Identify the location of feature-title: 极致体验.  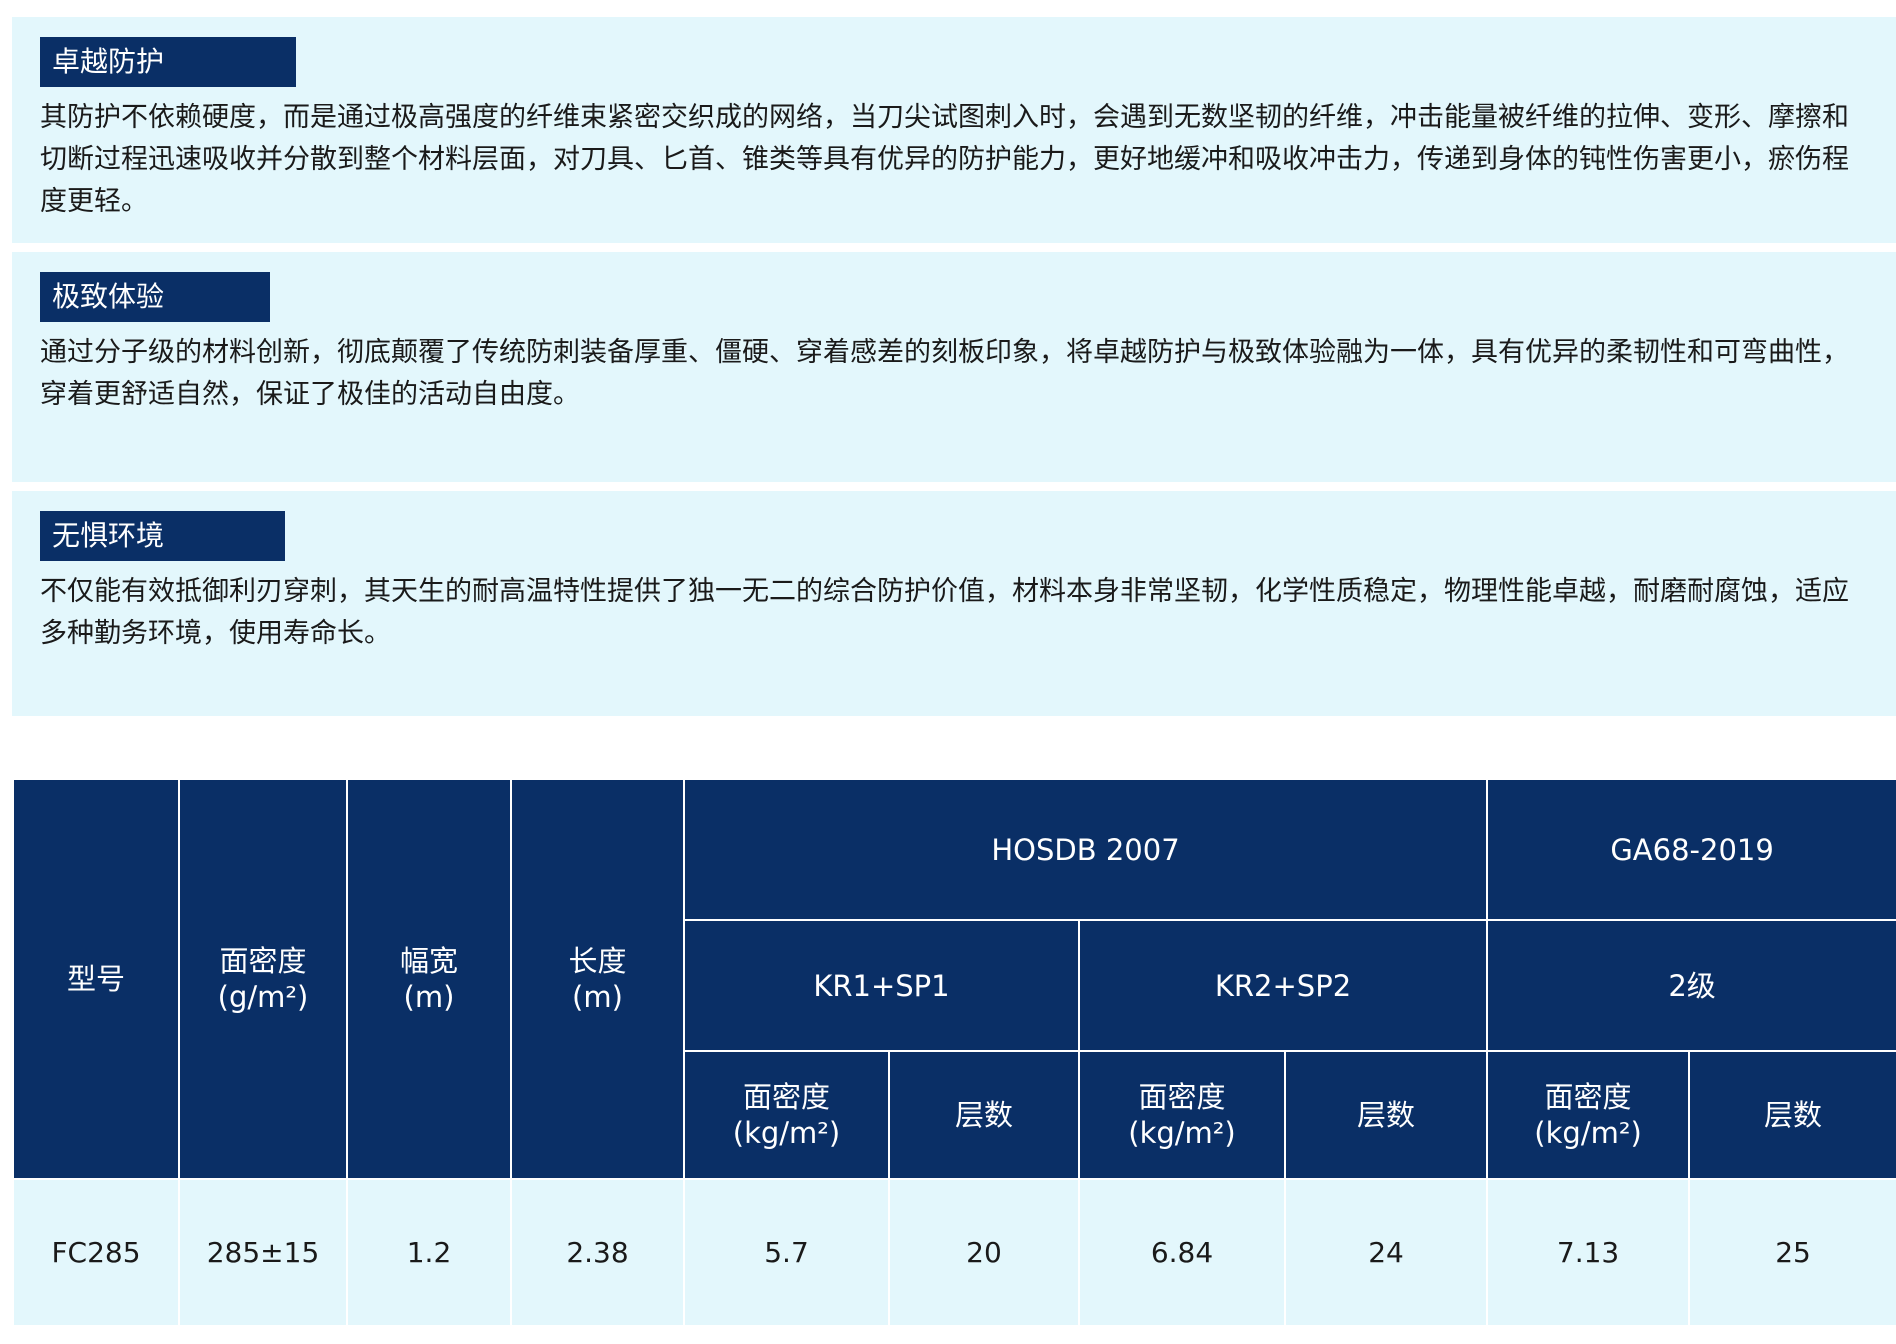
(155, 297).